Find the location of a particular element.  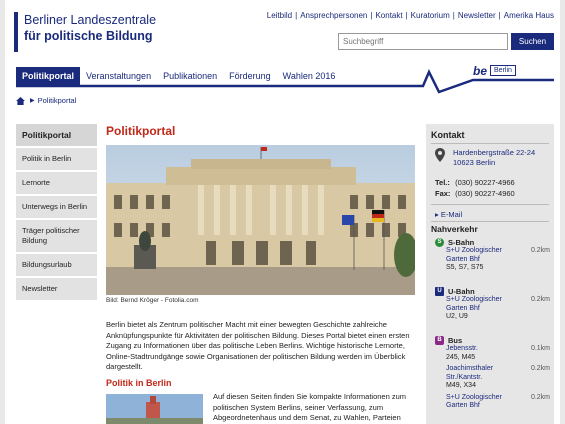

stop-distance: 0.1km is located at coordinates (540, 348).